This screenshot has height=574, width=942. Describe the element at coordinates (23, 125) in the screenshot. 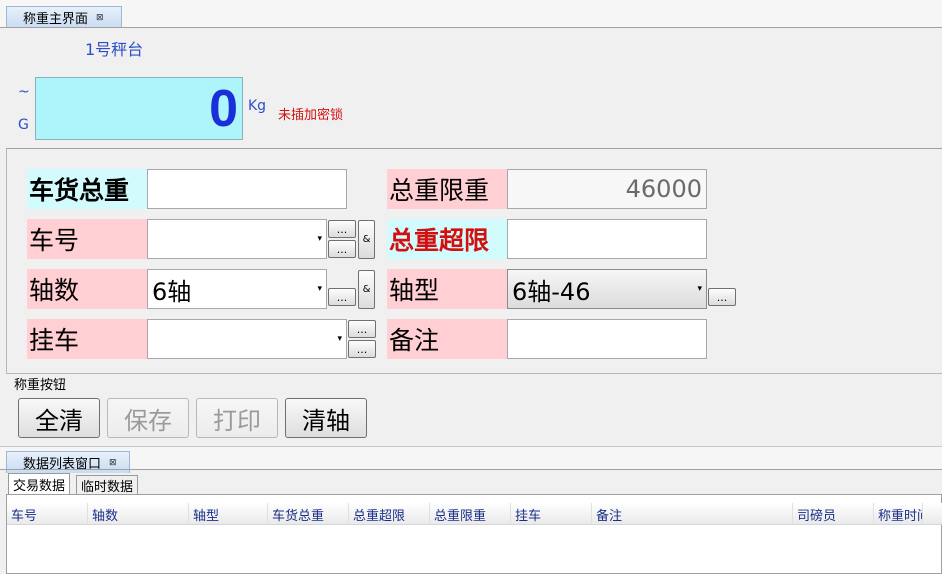

I see `gross-indicator: G` at that location.